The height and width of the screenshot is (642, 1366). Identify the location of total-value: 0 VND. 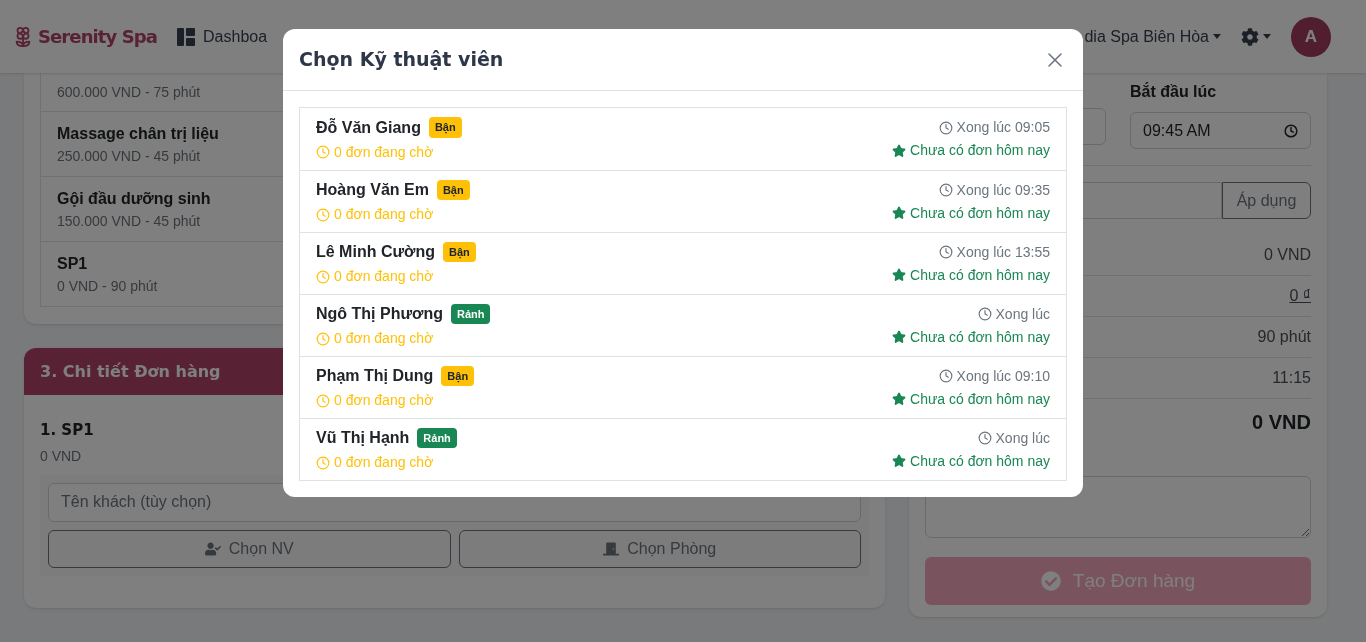
(1281, 422).